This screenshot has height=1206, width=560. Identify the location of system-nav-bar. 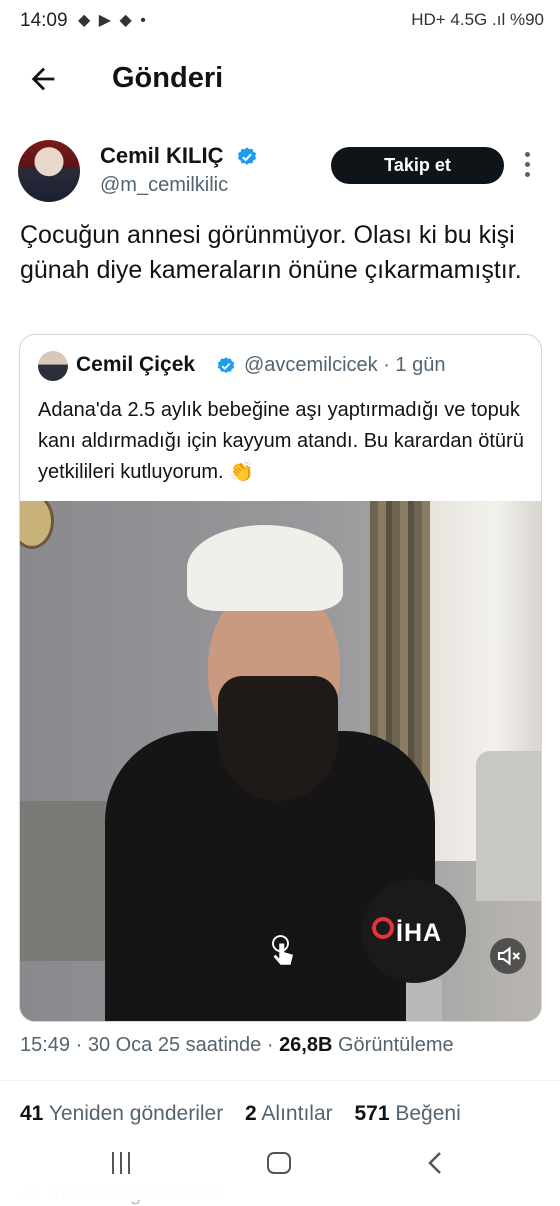
(280, 1166).